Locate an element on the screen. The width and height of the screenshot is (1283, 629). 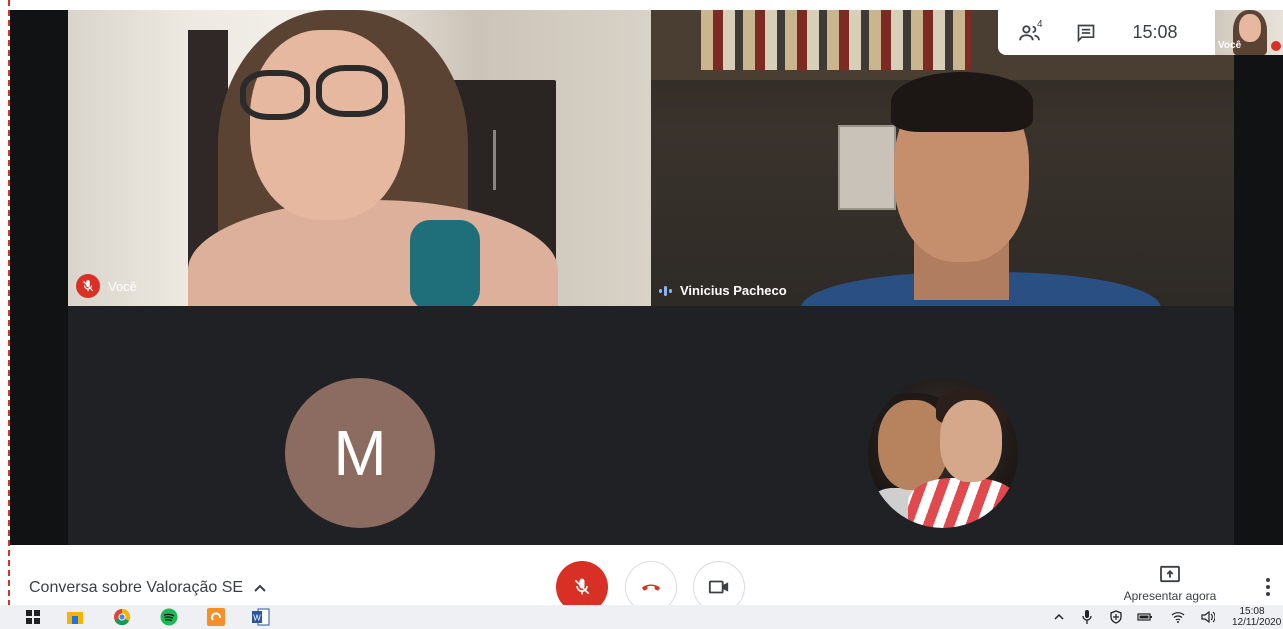
background-poster is located at coordinates (867, 167).